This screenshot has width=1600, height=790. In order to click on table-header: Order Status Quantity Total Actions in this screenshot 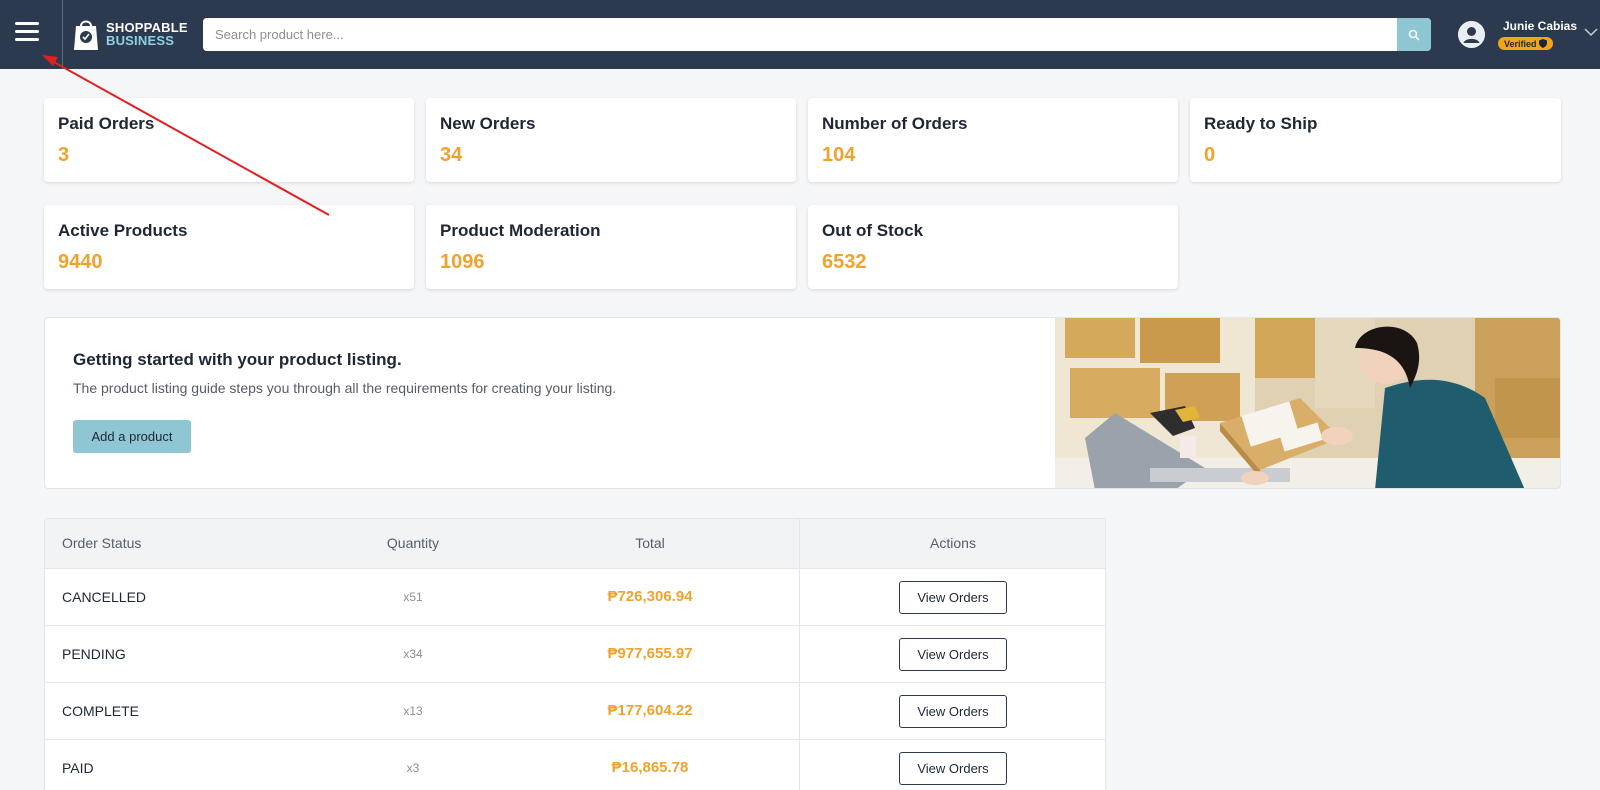, I will do `click(575, 543)`.